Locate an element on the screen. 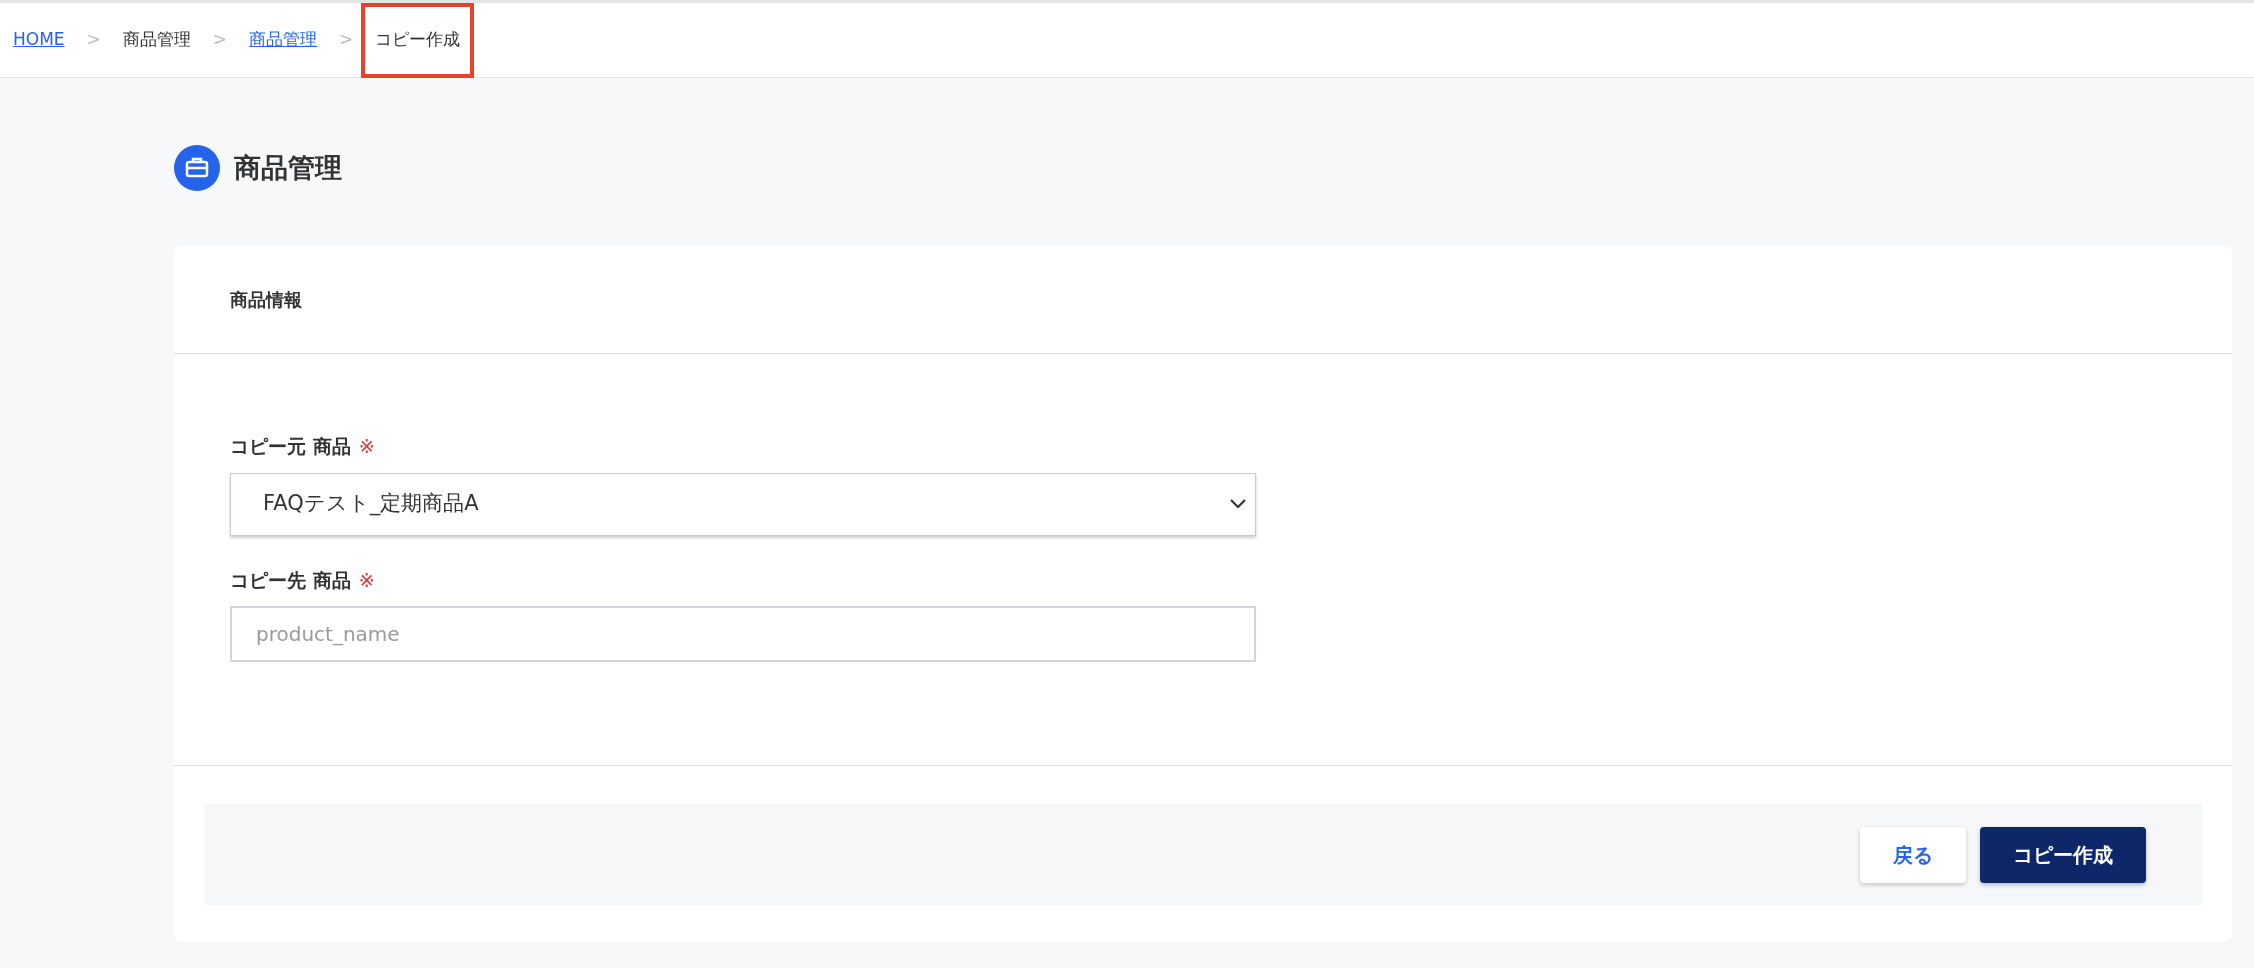  product-select: FAQテスト_定期商品A is located at coordinates (743, 504).